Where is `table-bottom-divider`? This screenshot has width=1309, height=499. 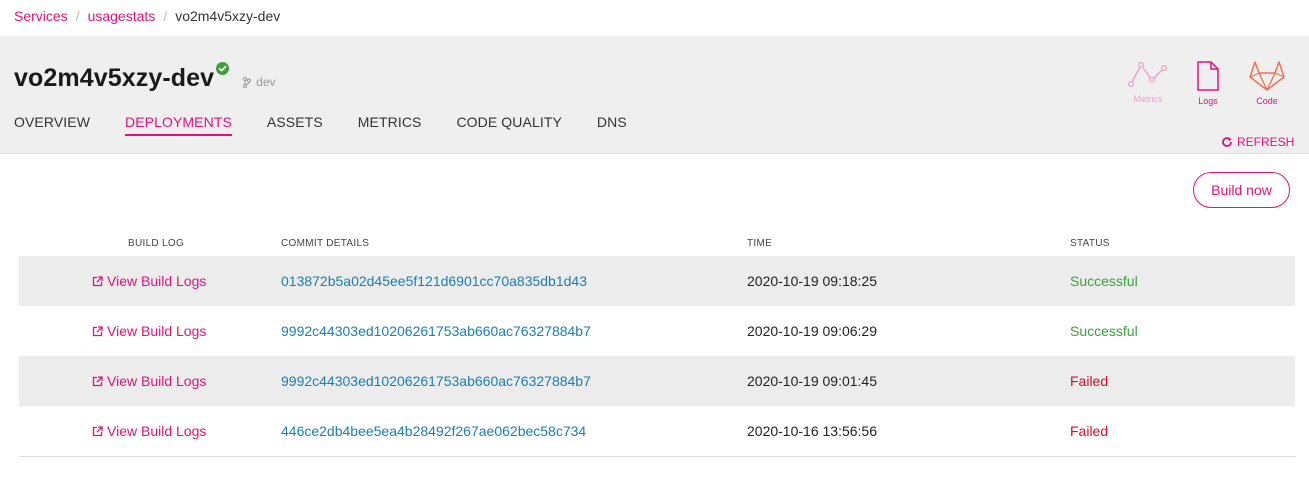 table-bottom-divider is located at coordinates (657, 456).